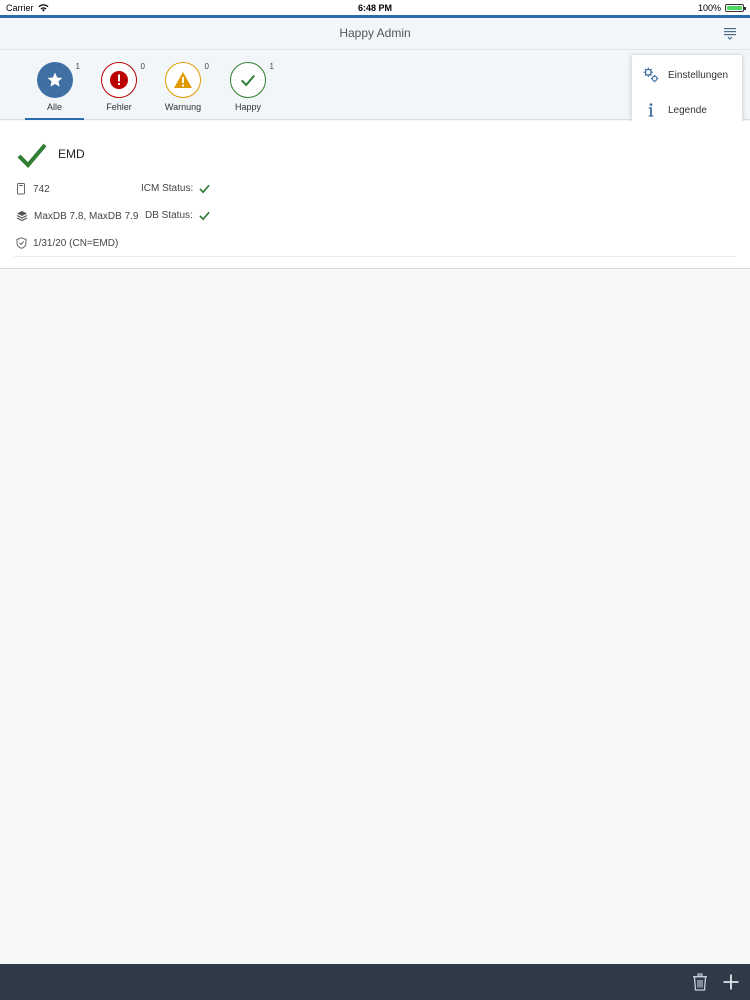 This screenshot has height=1000, width=750. I want to click on page-title: Happy Admin, so click(375, 33).